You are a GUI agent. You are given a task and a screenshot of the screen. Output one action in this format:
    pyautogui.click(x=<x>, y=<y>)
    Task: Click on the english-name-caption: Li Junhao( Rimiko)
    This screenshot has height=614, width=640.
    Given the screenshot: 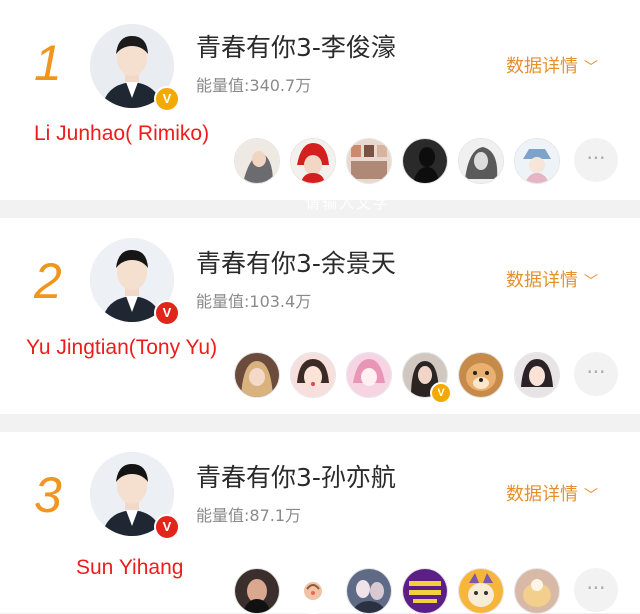 What is the action you would take?
    pyautogui.click(x=122, y=133)
    